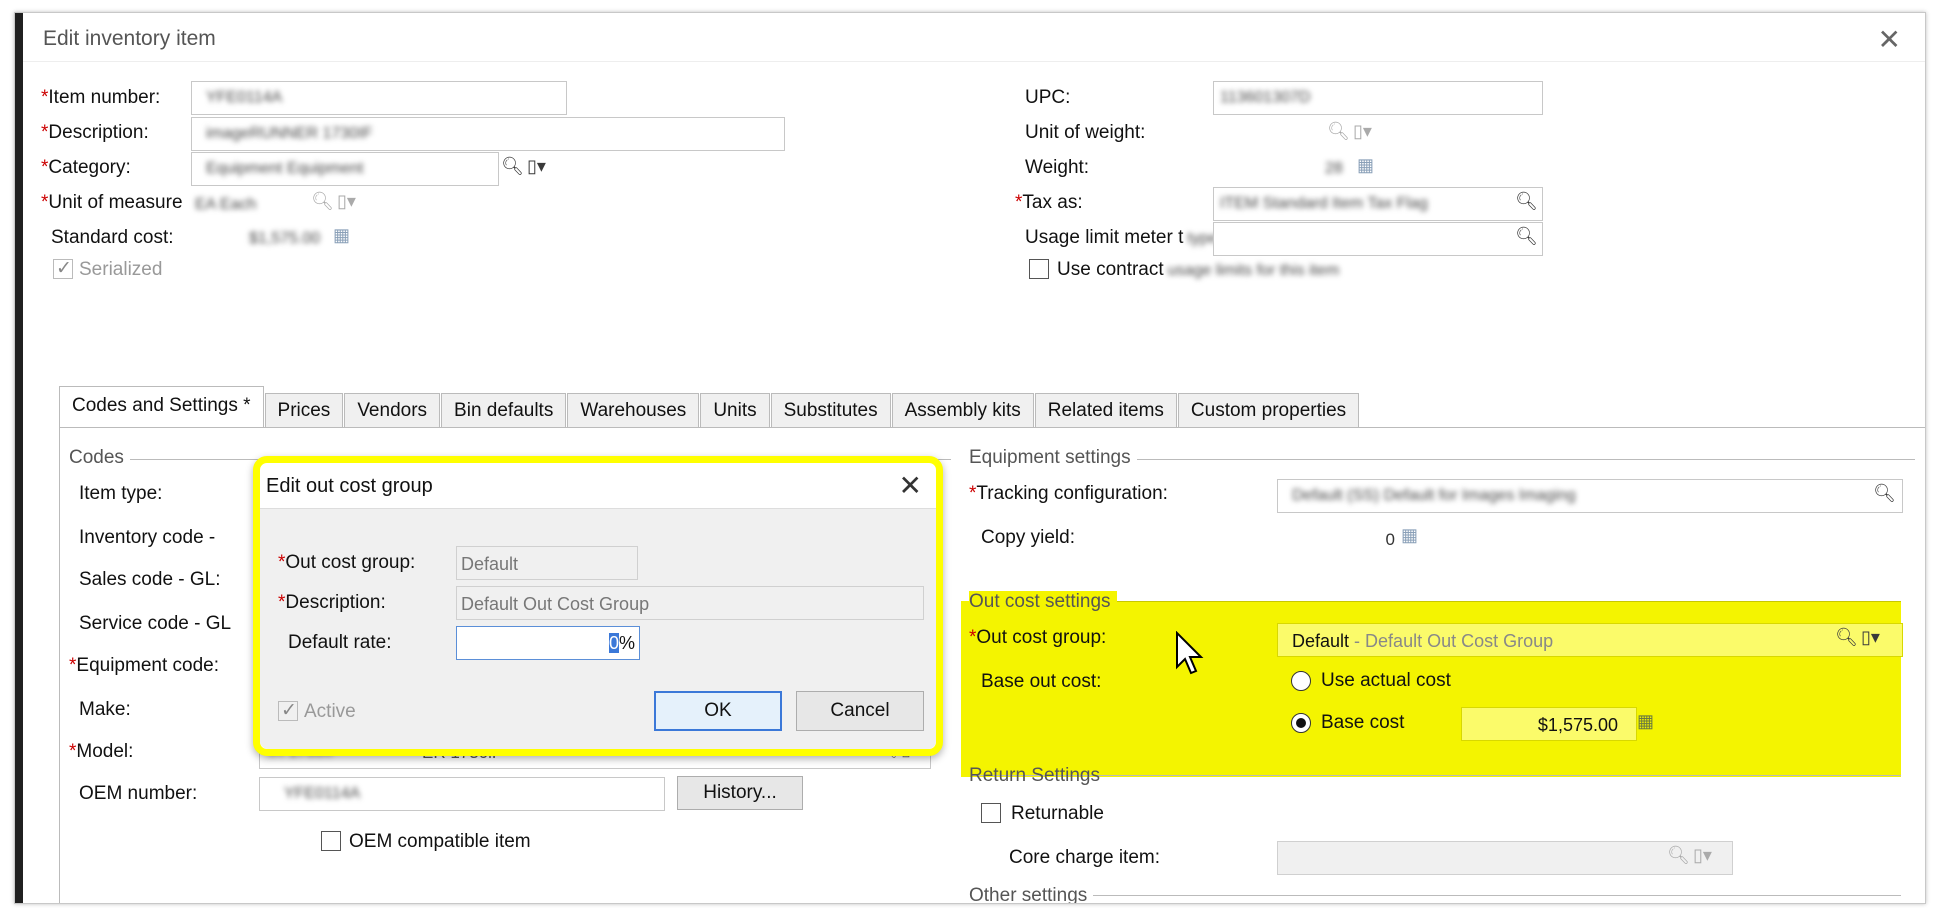 This screenshot has width=1938, height=908. I want to click on unit-of-weight-field, so click(1268, 132).